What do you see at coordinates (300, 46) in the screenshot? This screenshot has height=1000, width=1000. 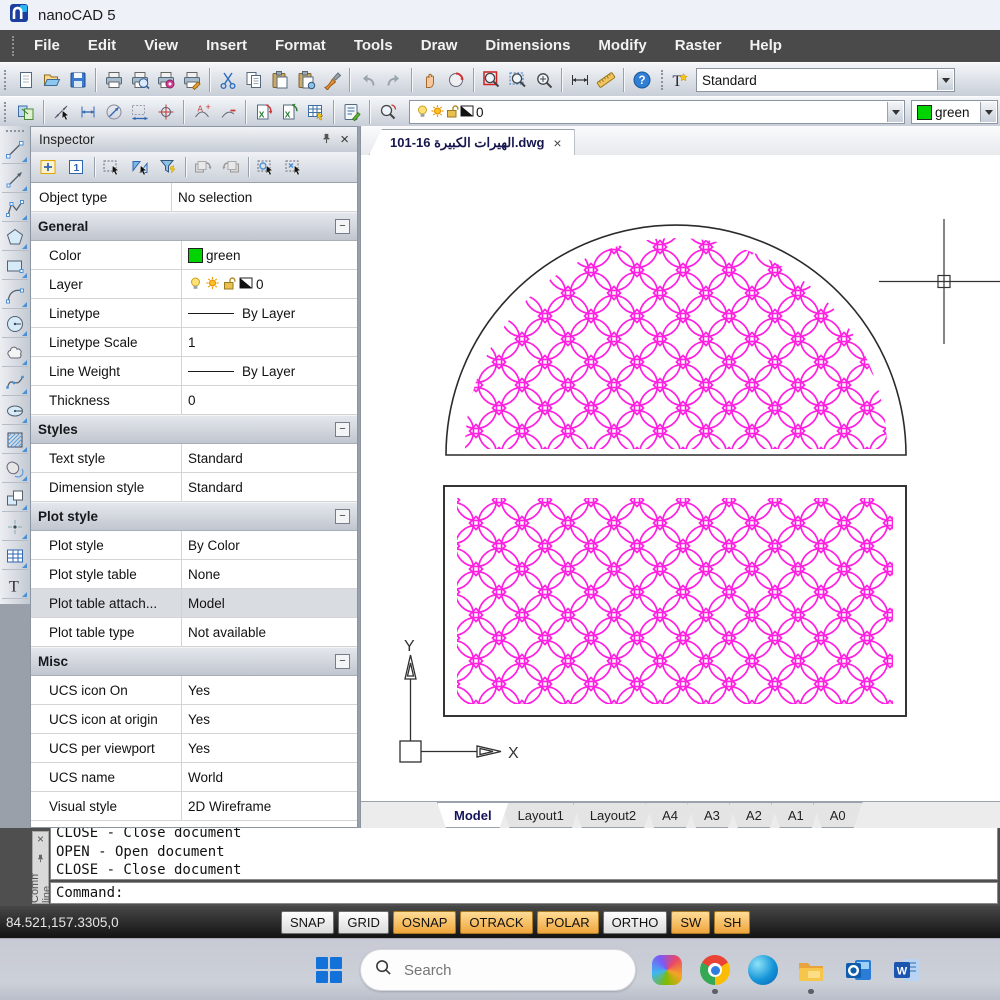 I see `menu-format: Format` at bounding box center [300, 46].